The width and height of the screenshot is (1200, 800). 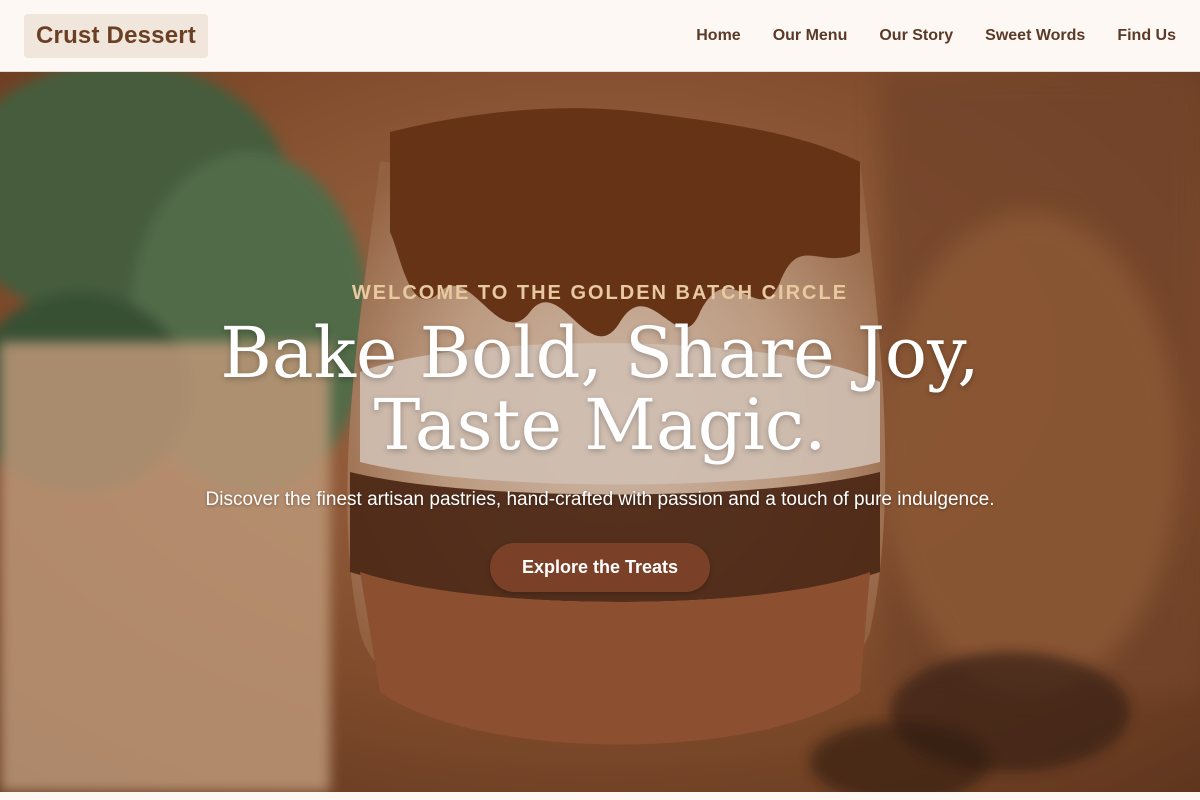 I want to click on hero-eyebrow: WELCOME TO THE GOLDEN BATCH CIRCLE, so click(x=600, y=293).